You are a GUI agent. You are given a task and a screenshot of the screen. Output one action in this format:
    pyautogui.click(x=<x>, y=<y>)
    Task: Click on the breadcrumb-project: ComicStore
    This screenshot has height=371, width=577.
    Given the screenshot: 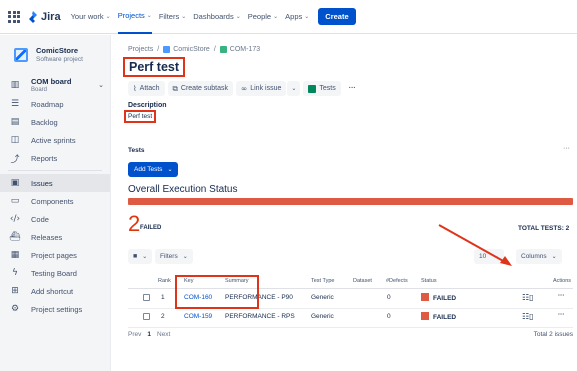 What is the action you would take?
    pyautogui.click(x=191, y=49)
    